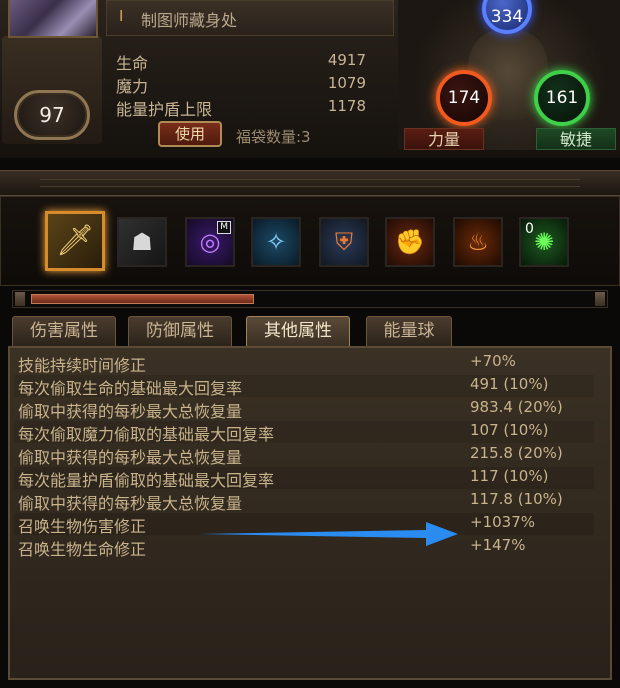 Image resolution: width=620 pixels, height=688 pixels. I want to click on strength-orb: 174, so click(464, 98).